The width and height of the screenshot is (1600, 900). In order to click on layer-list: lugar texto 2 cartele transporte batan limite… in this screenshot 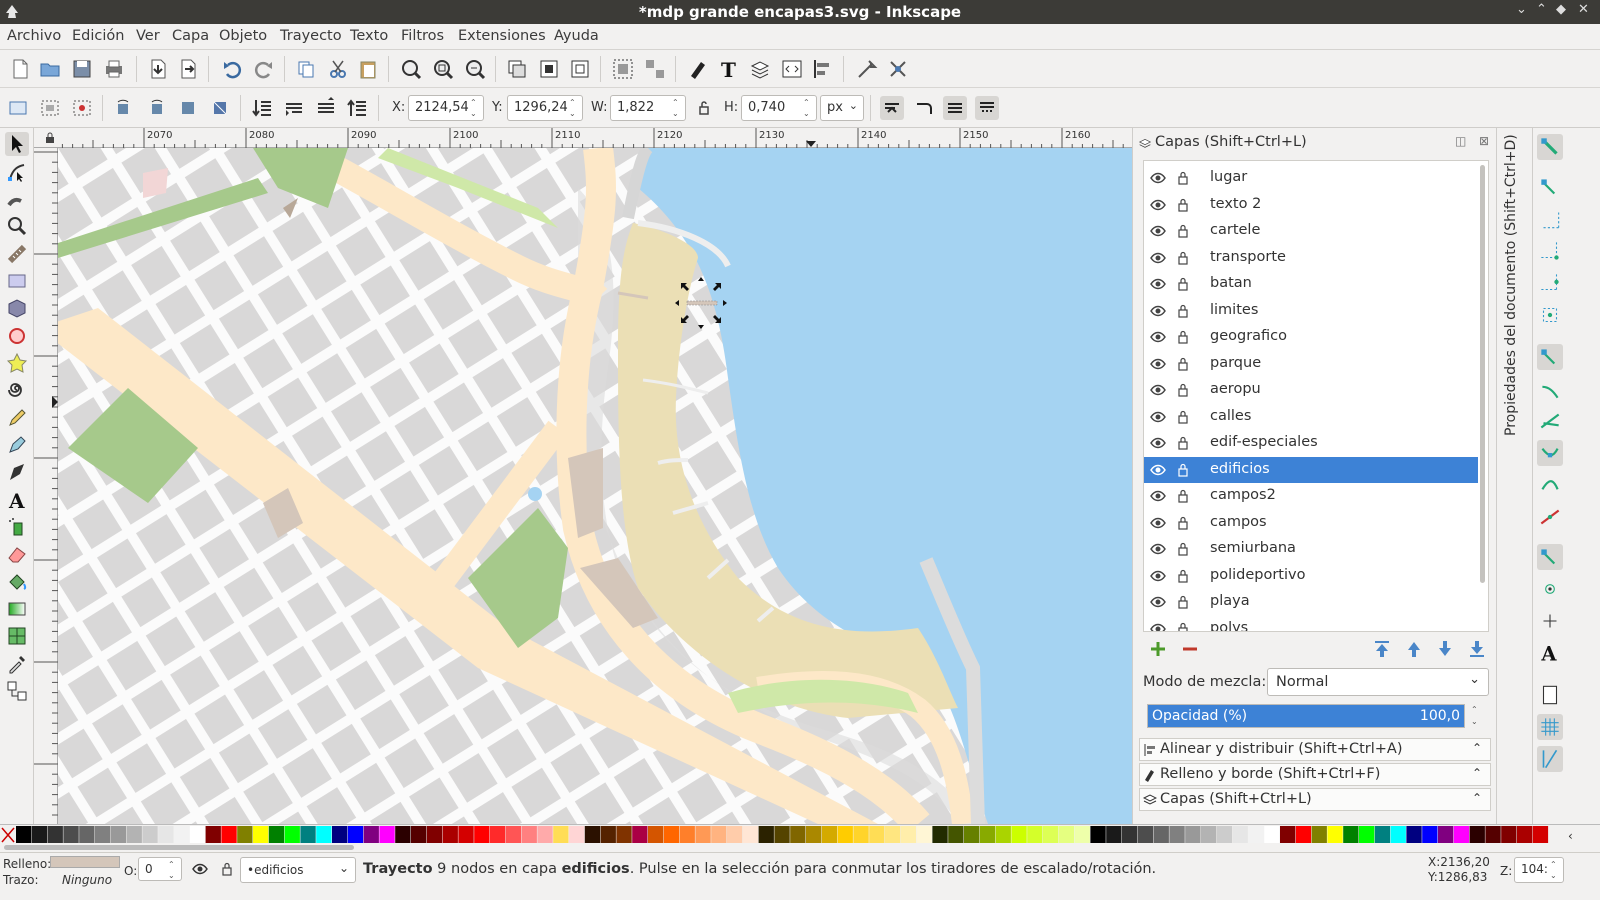, I will do `click(1316, 396)`.